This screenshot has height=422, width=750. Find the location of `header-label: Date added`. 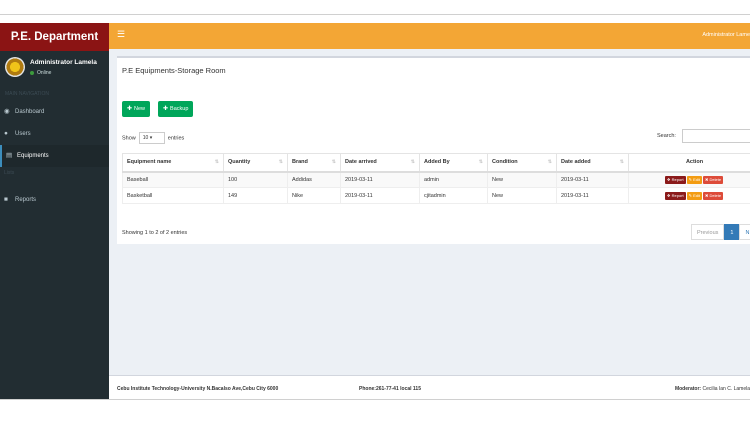

header-label: Date added is located at coordinates (576, 162).